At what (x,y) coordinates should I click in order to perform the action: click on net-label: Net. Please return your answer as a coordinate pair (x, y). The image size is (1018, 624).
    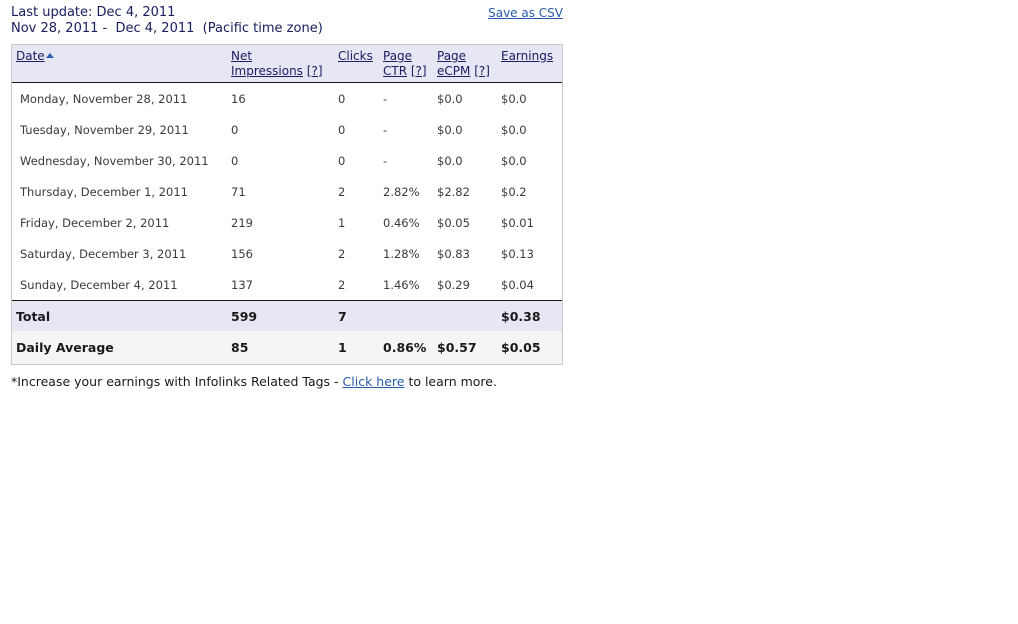
    Looking at the image, I should click on (242, 56).